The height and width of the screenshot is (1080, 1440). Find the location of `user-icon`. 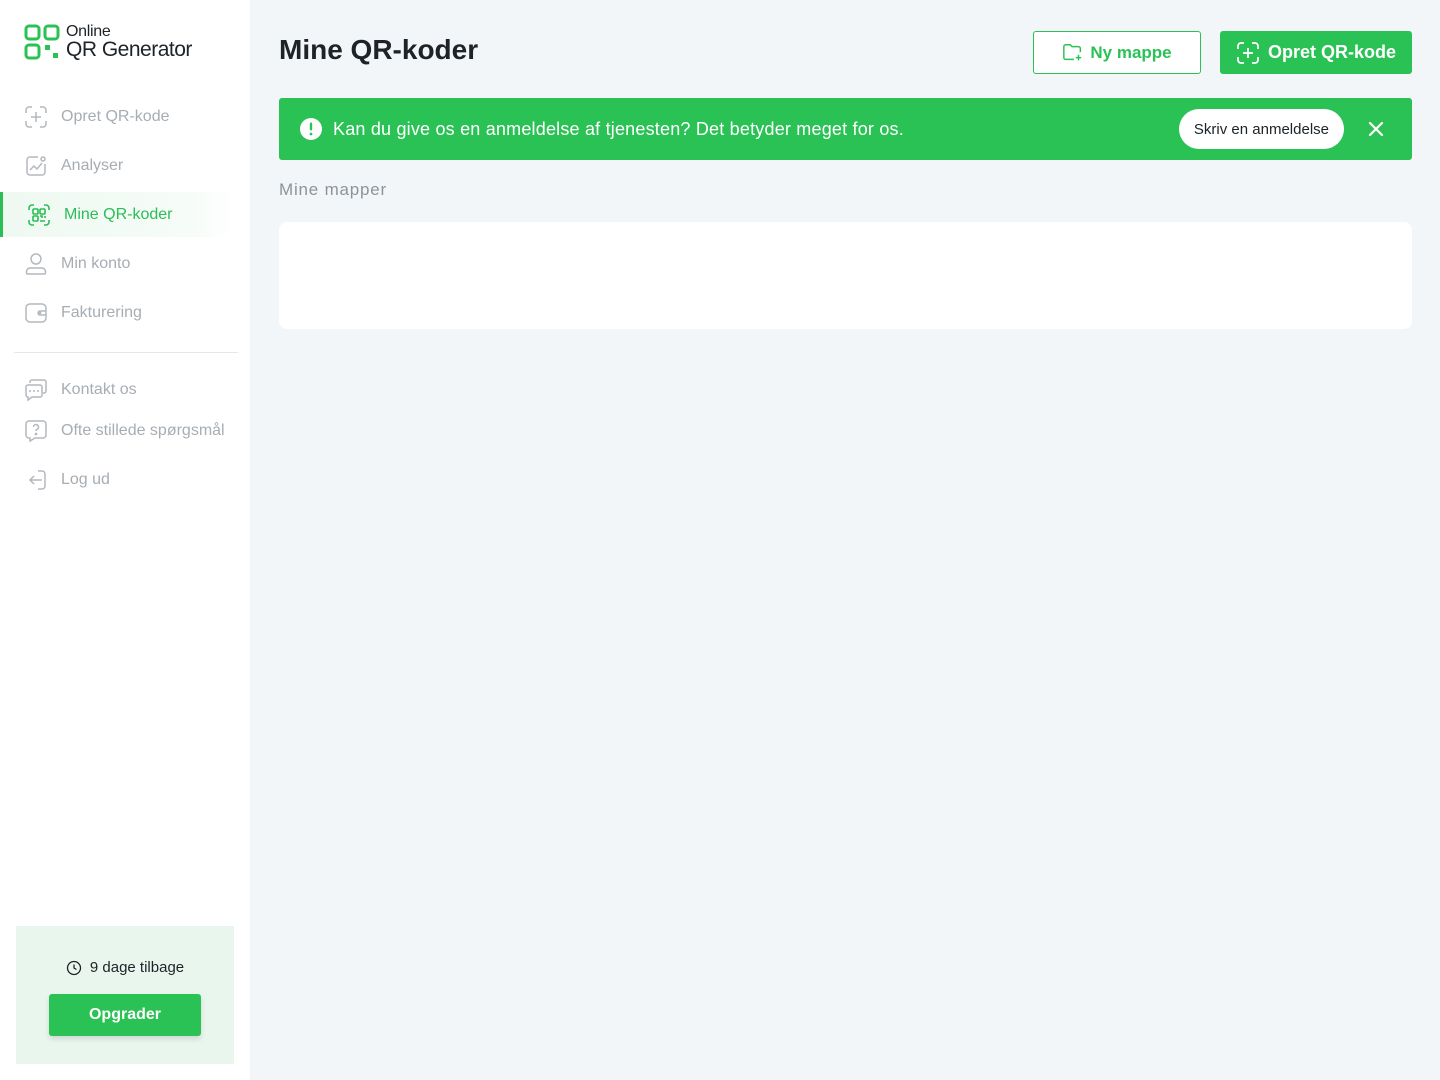

user-icon is located at coordinates (36, 263).